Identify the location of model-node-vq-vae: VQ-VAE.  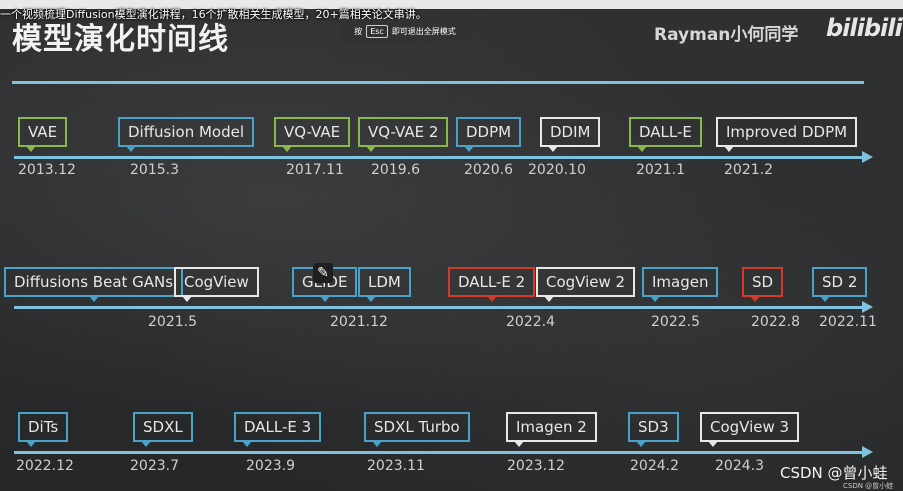
(312, 134).